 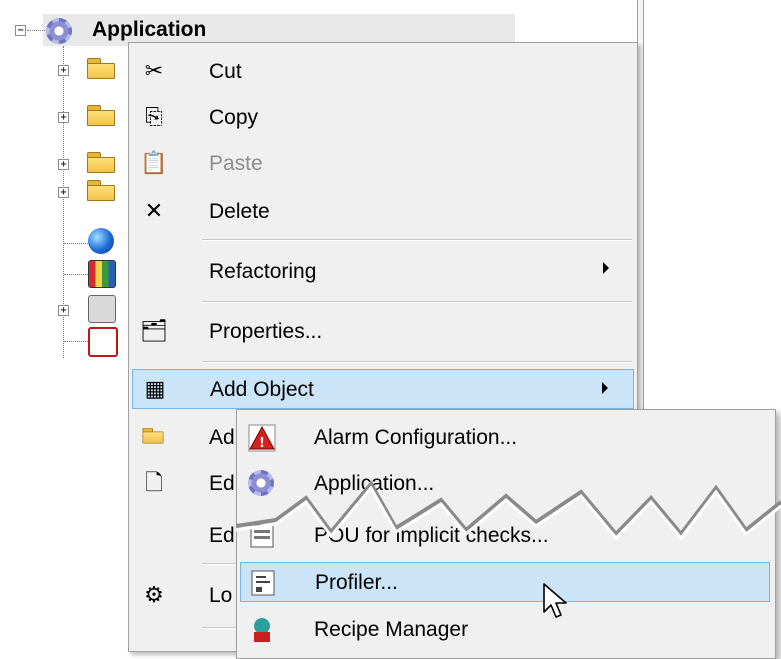 I want to click on menu-item-label: Refactoring, so click(x=263, y=271).